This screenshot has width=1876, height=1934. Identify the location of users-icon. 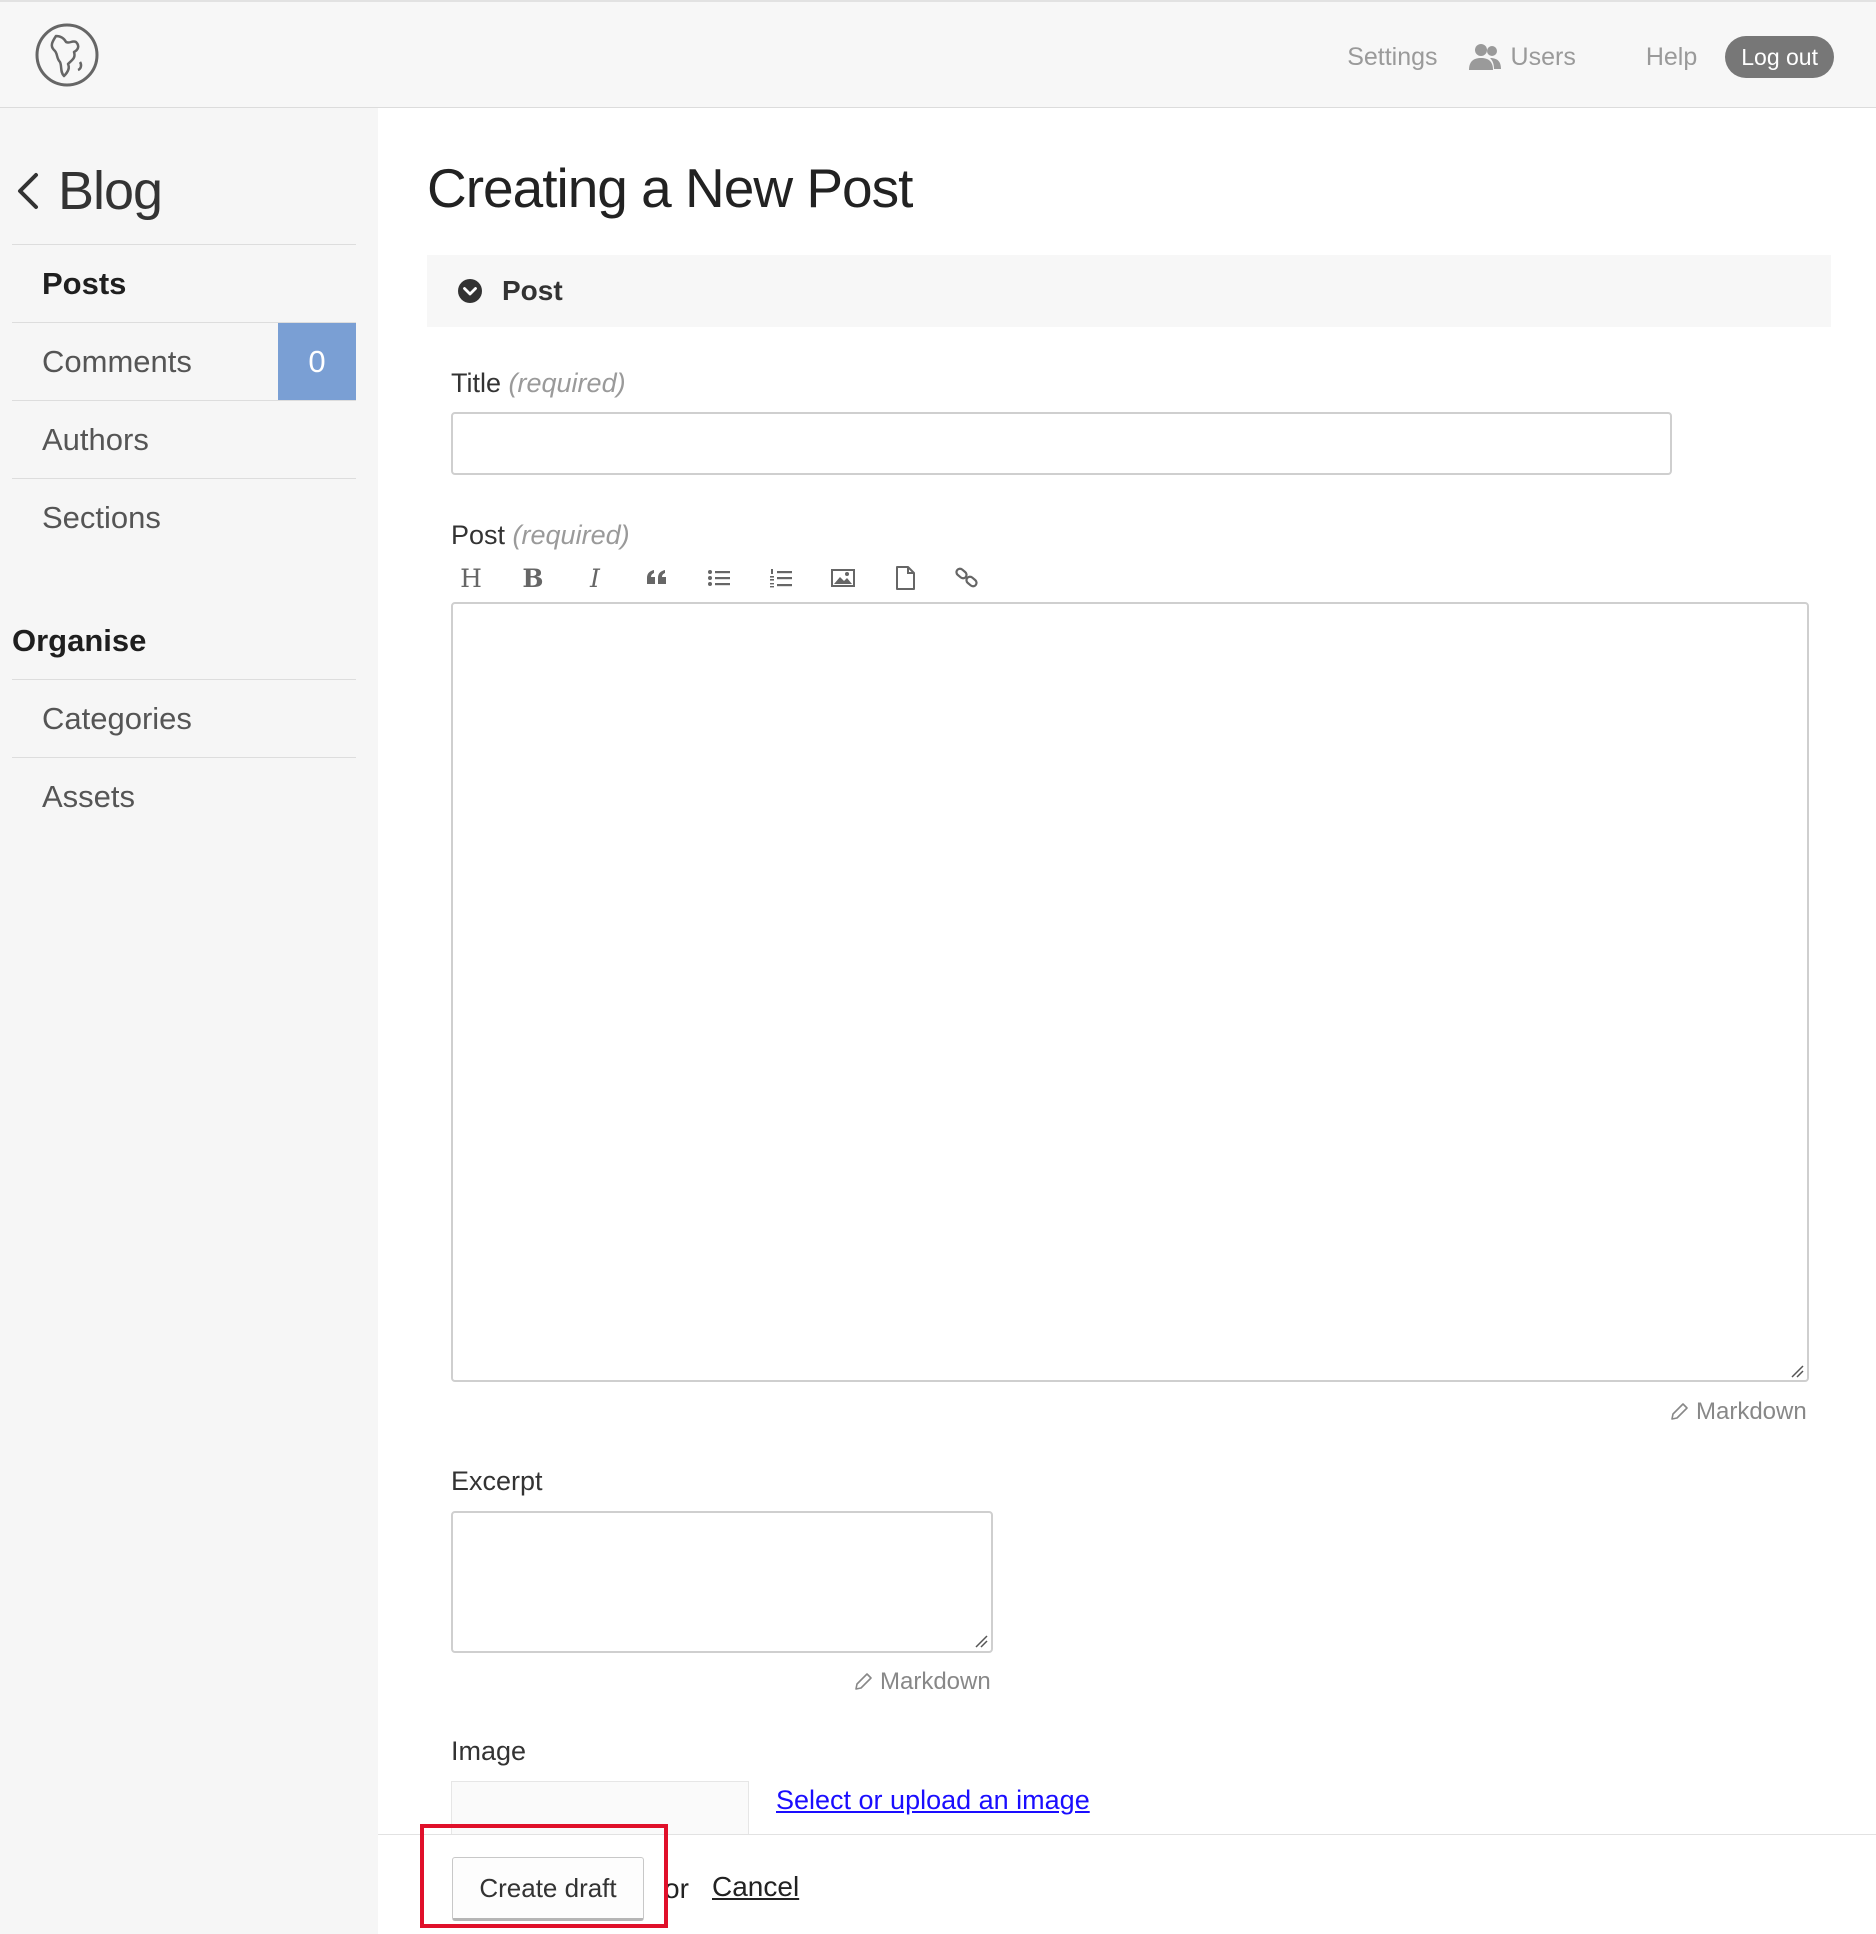
(1484, 57).